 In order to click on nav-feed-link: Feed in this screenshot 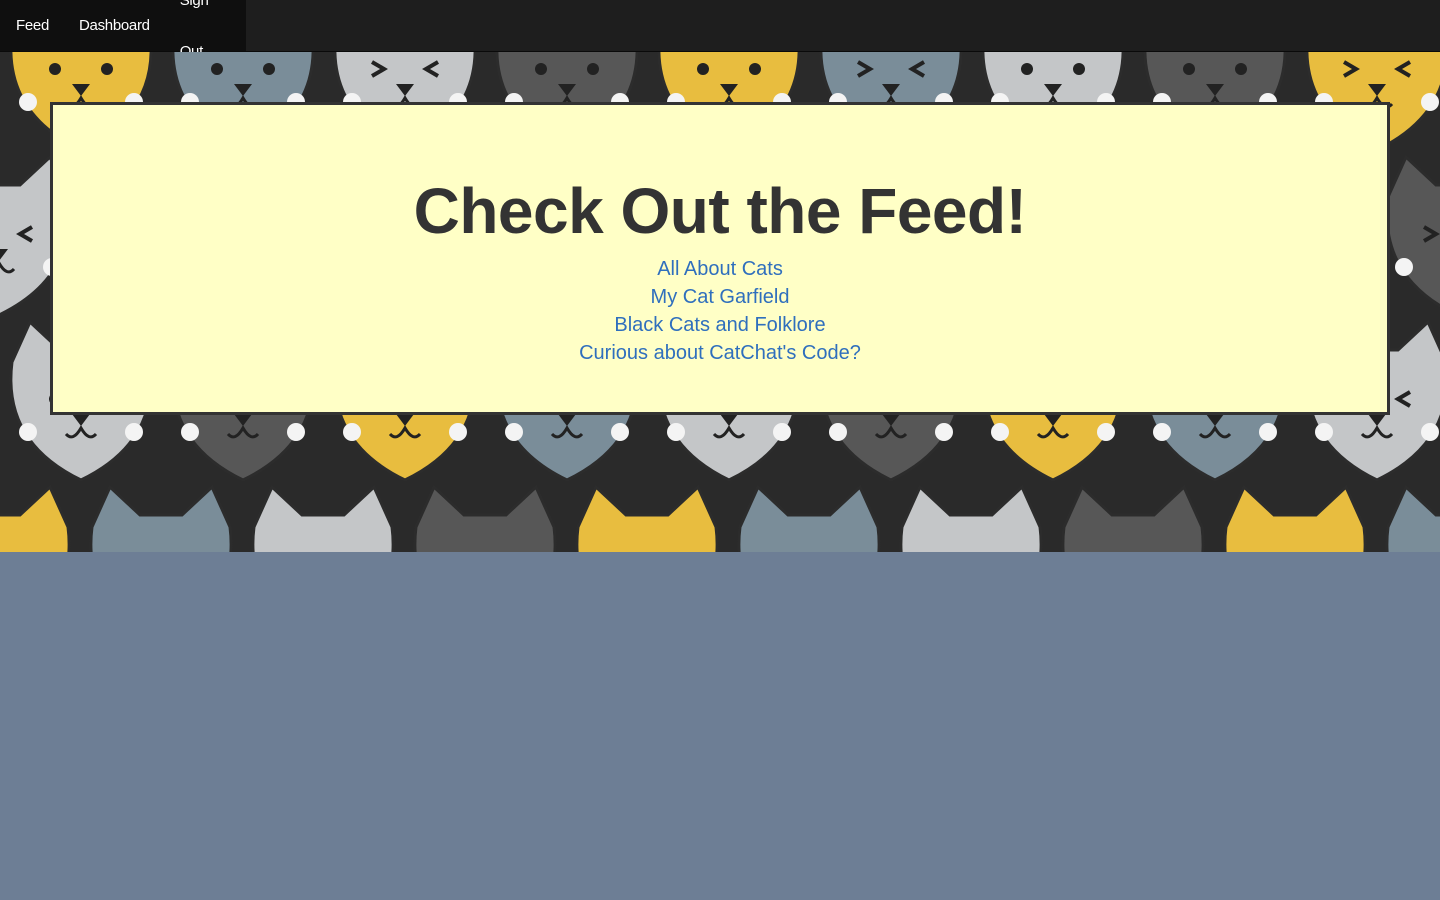, I will do `click(32, 25)`.